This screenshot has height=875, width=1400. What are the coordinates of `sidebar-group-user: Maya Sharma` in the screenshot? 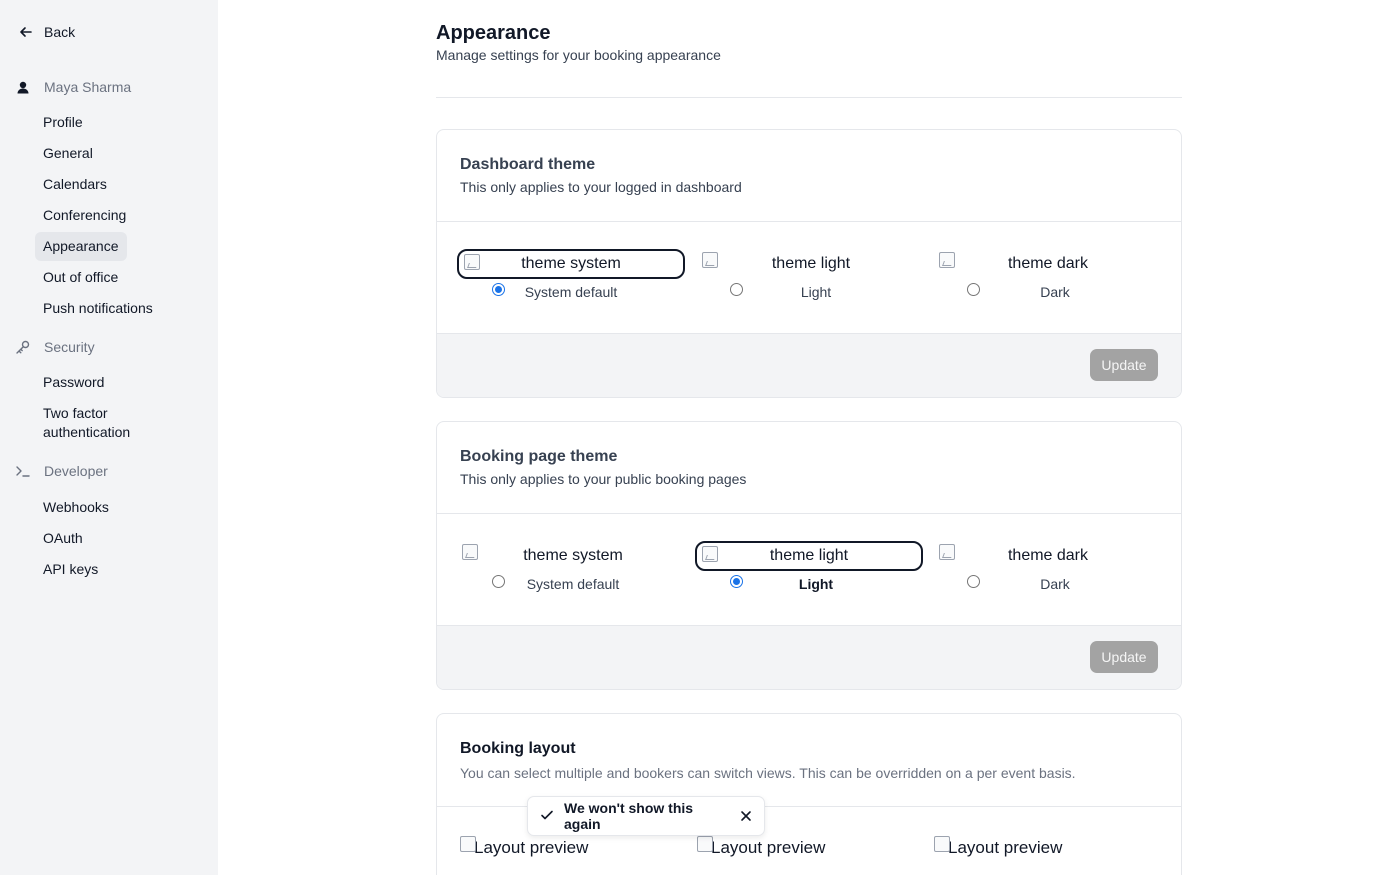 It's located at (72, 87).